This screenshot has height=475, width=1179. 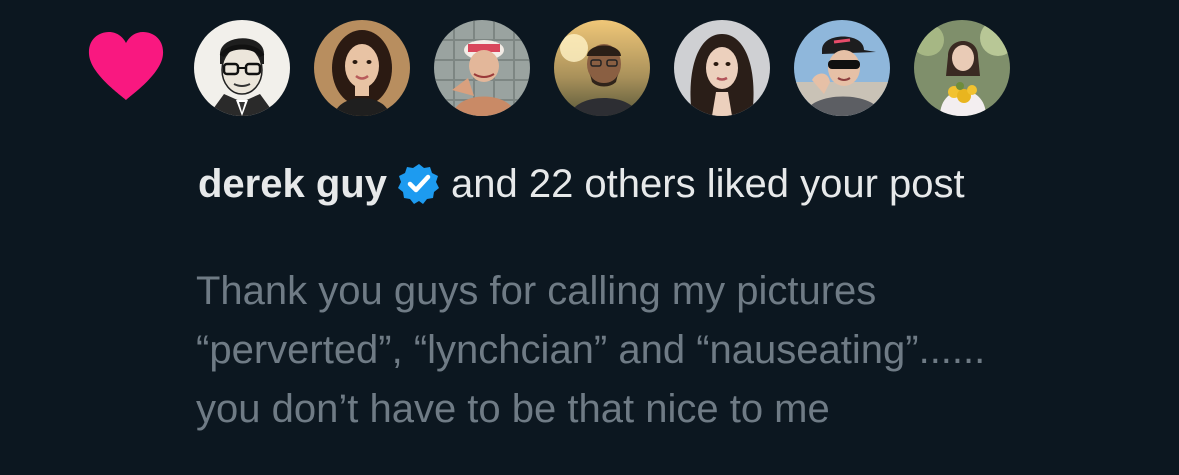 What do you see at coordinates (707, 183) in the screenshot?
I see `liked-summary-text: and 22 others liked your post` at bounding box center [707, 183].